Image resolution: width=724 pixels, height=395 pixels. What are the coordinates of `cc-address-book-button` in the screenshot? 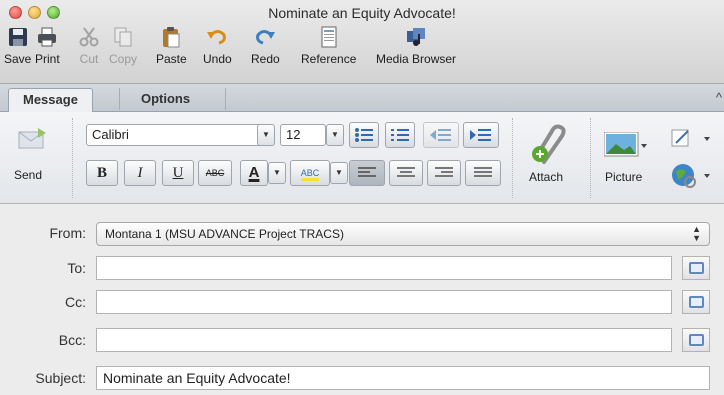 It's located at (696, 302).